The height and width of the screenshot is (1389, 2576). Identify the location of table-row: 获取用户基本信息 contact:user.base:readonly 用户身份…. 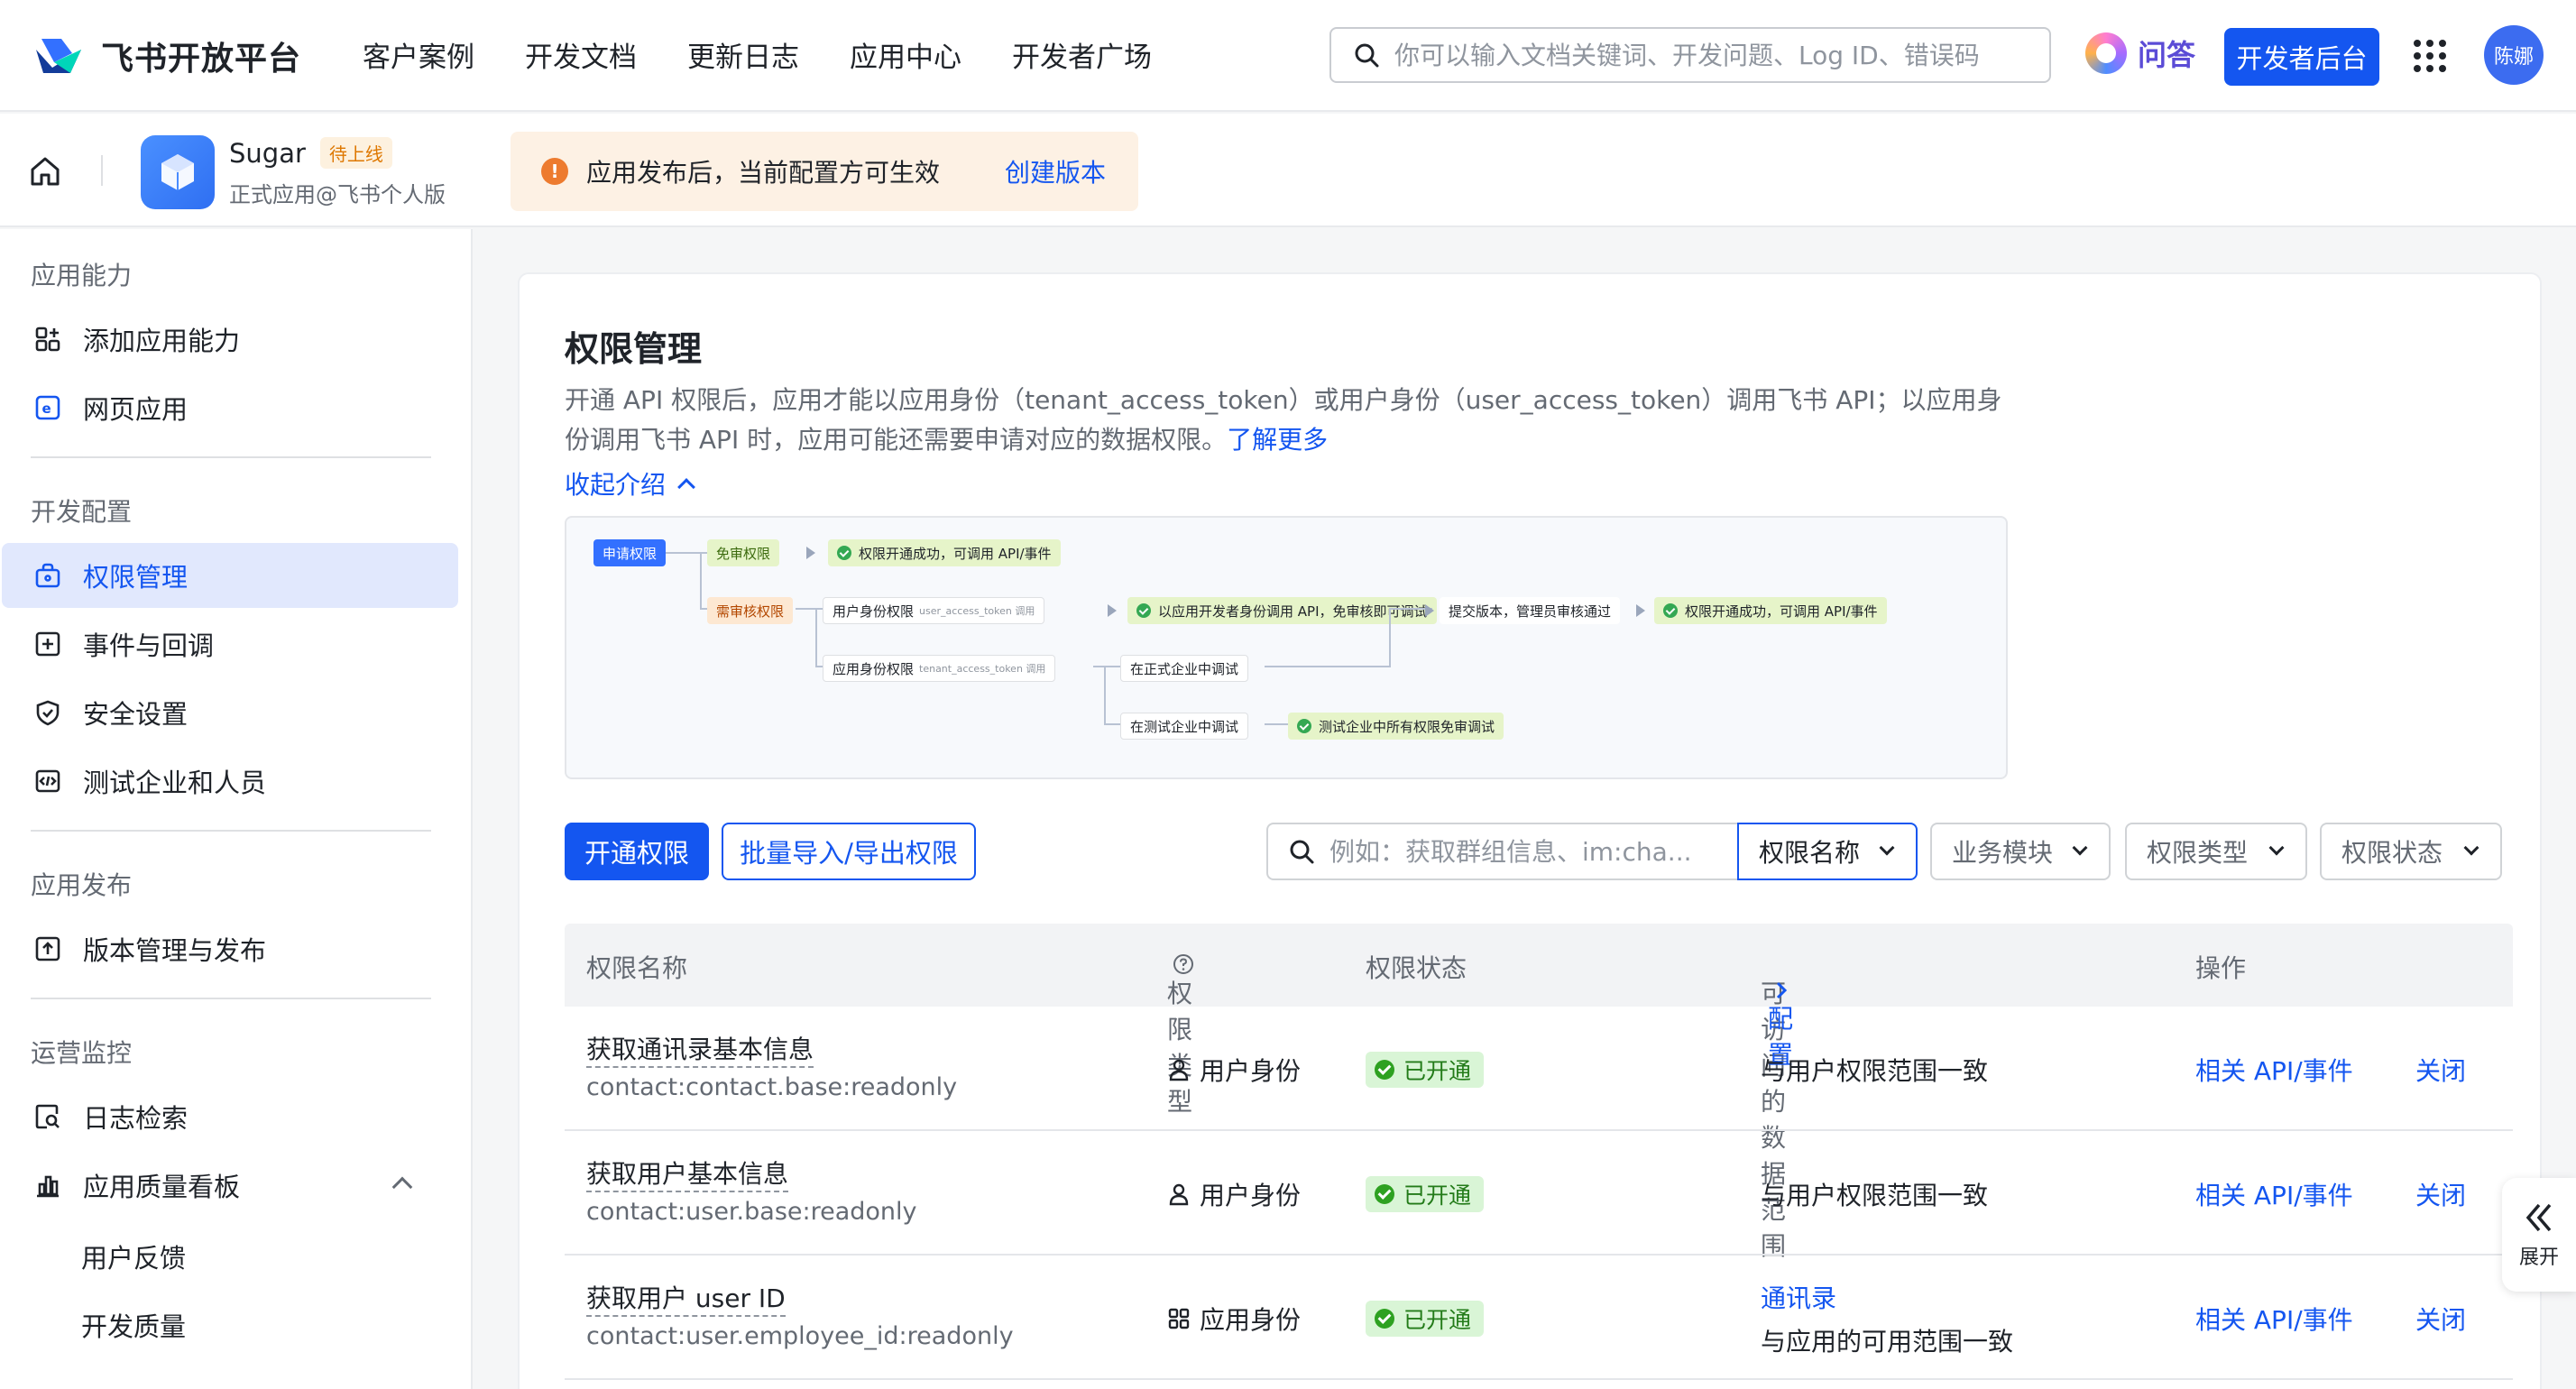
(1539, 1193).